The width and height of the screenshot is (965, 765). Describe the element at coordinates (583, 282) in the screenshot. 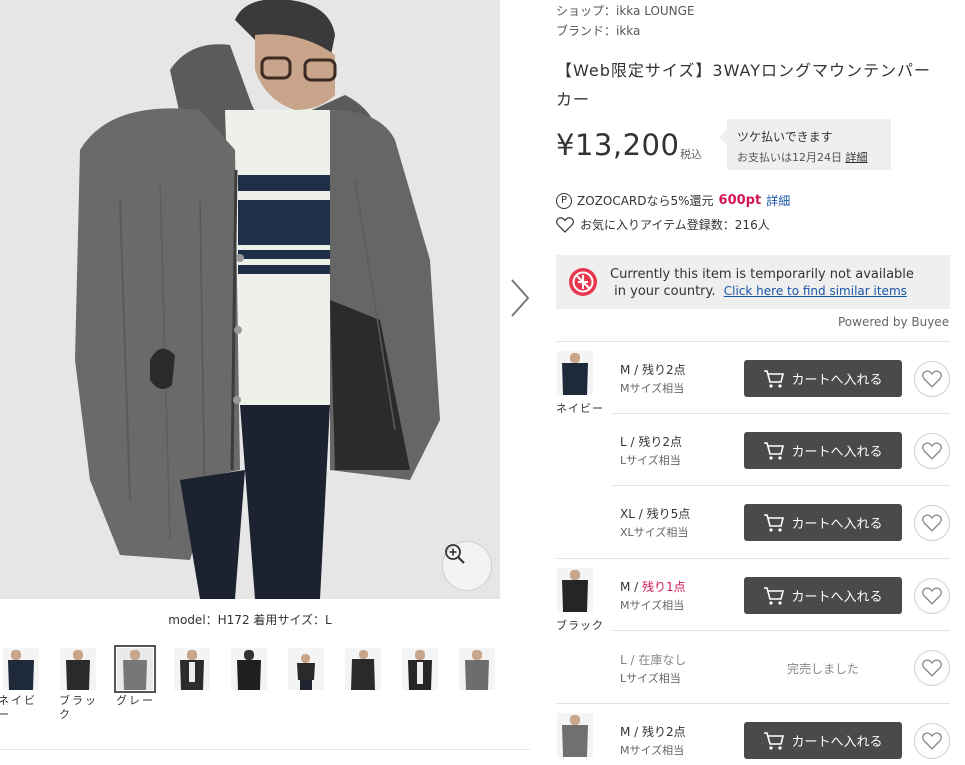

I see `buyee-logo-icon` at that location.